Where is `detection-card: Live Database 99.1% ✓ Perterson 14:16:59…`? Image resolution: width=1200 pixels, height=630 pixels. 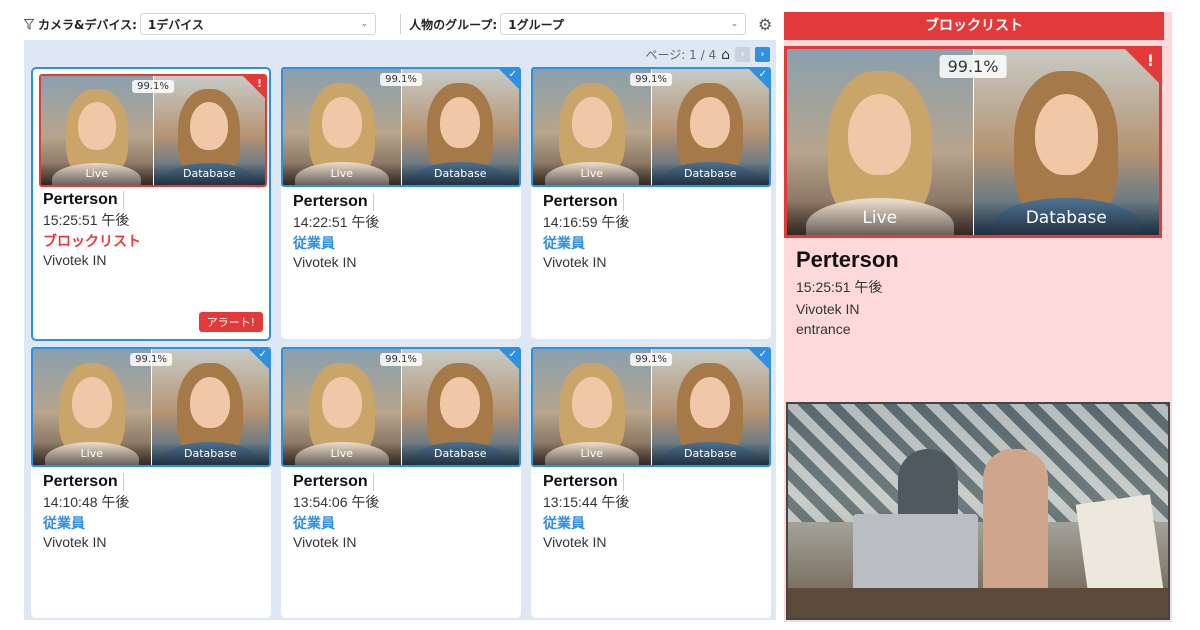
detection-card: Live Database 99.1% ✓ Perterson 14:16:59… is located at coordinates (651, 203).